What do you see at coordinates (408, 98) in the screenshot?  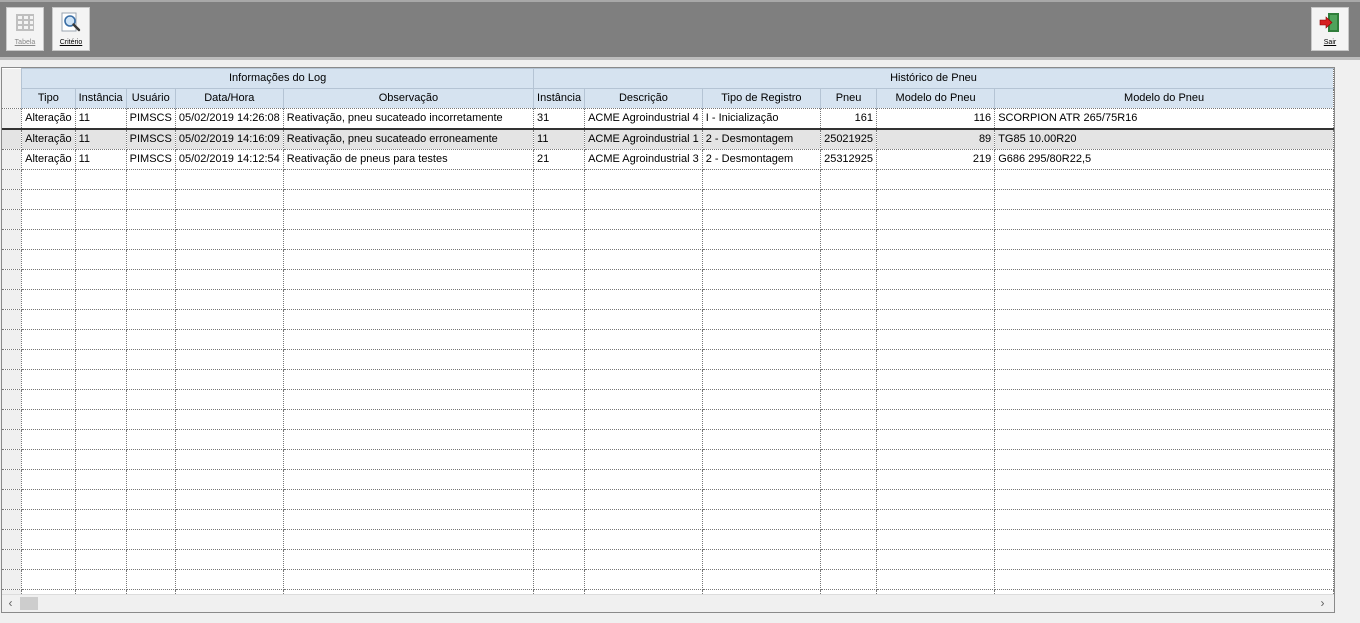 I see `col-header-observacao: Observação` at bounding box center [408, 98].